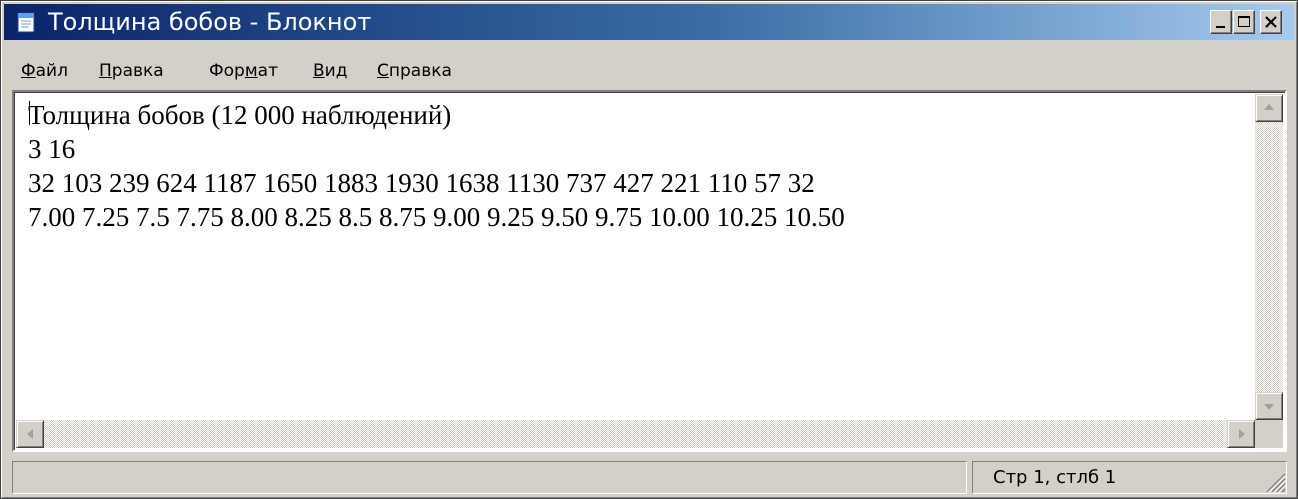 The width and height of the screenshot is (1298, 499). I want to click on notepad-icon, so click(26, 22).